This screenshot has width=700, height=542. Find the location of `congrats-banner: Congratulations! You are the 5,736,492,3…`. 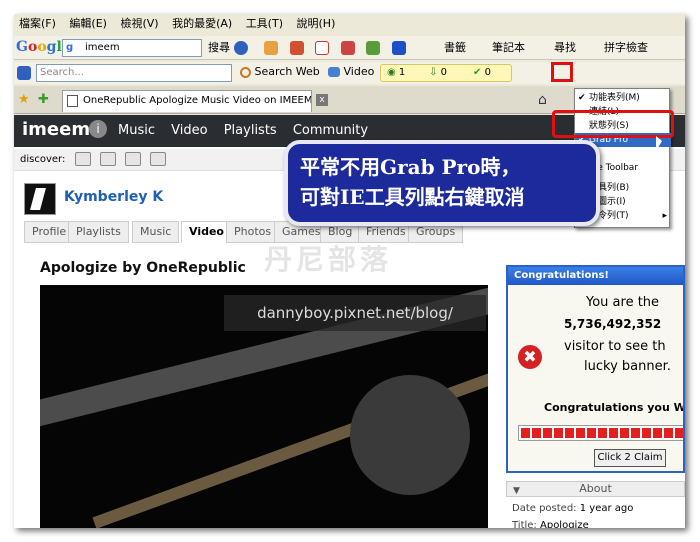

congrats-banner: Congratulations! You are the 5,736,492,3… is located at coordinates (595, 369).